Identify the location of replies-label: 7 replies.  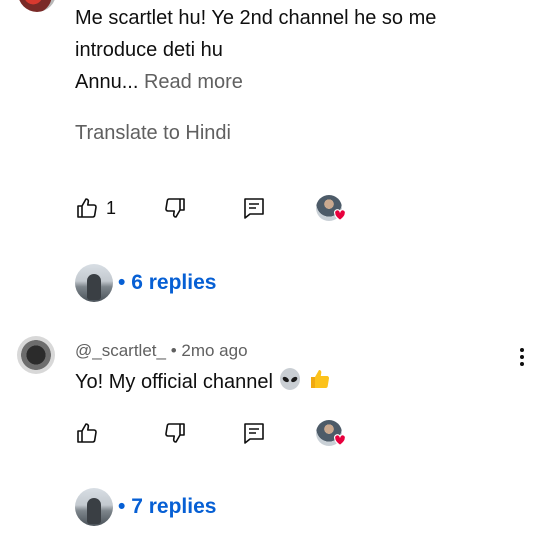
(174, 506).